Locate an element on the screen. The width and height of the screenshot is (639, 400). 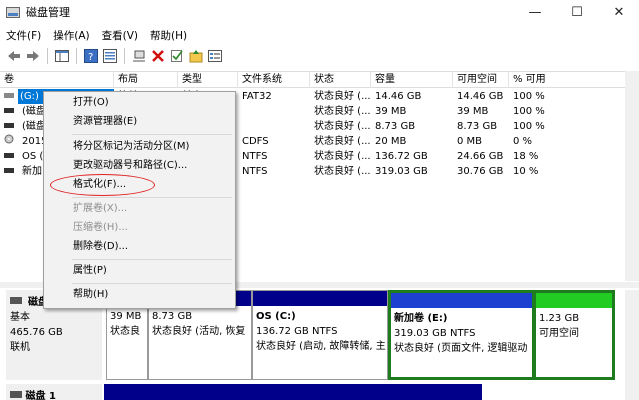
cd-drive-icon is located at coordinates (7, 141).